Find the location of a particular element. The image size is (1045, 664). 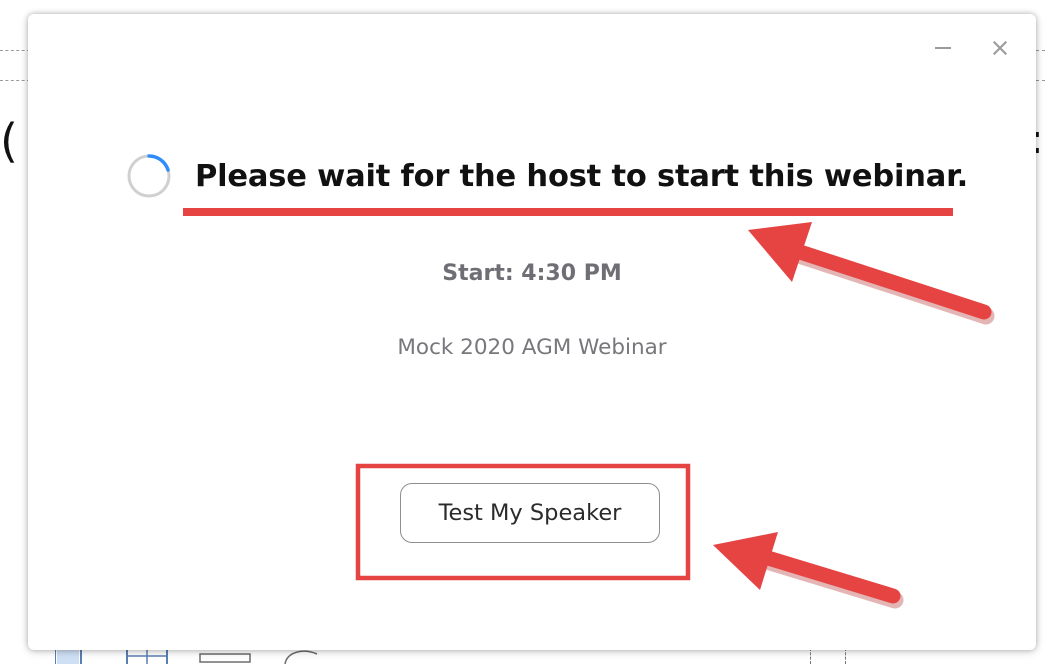

search-icon is located at coordinates (301, 657).